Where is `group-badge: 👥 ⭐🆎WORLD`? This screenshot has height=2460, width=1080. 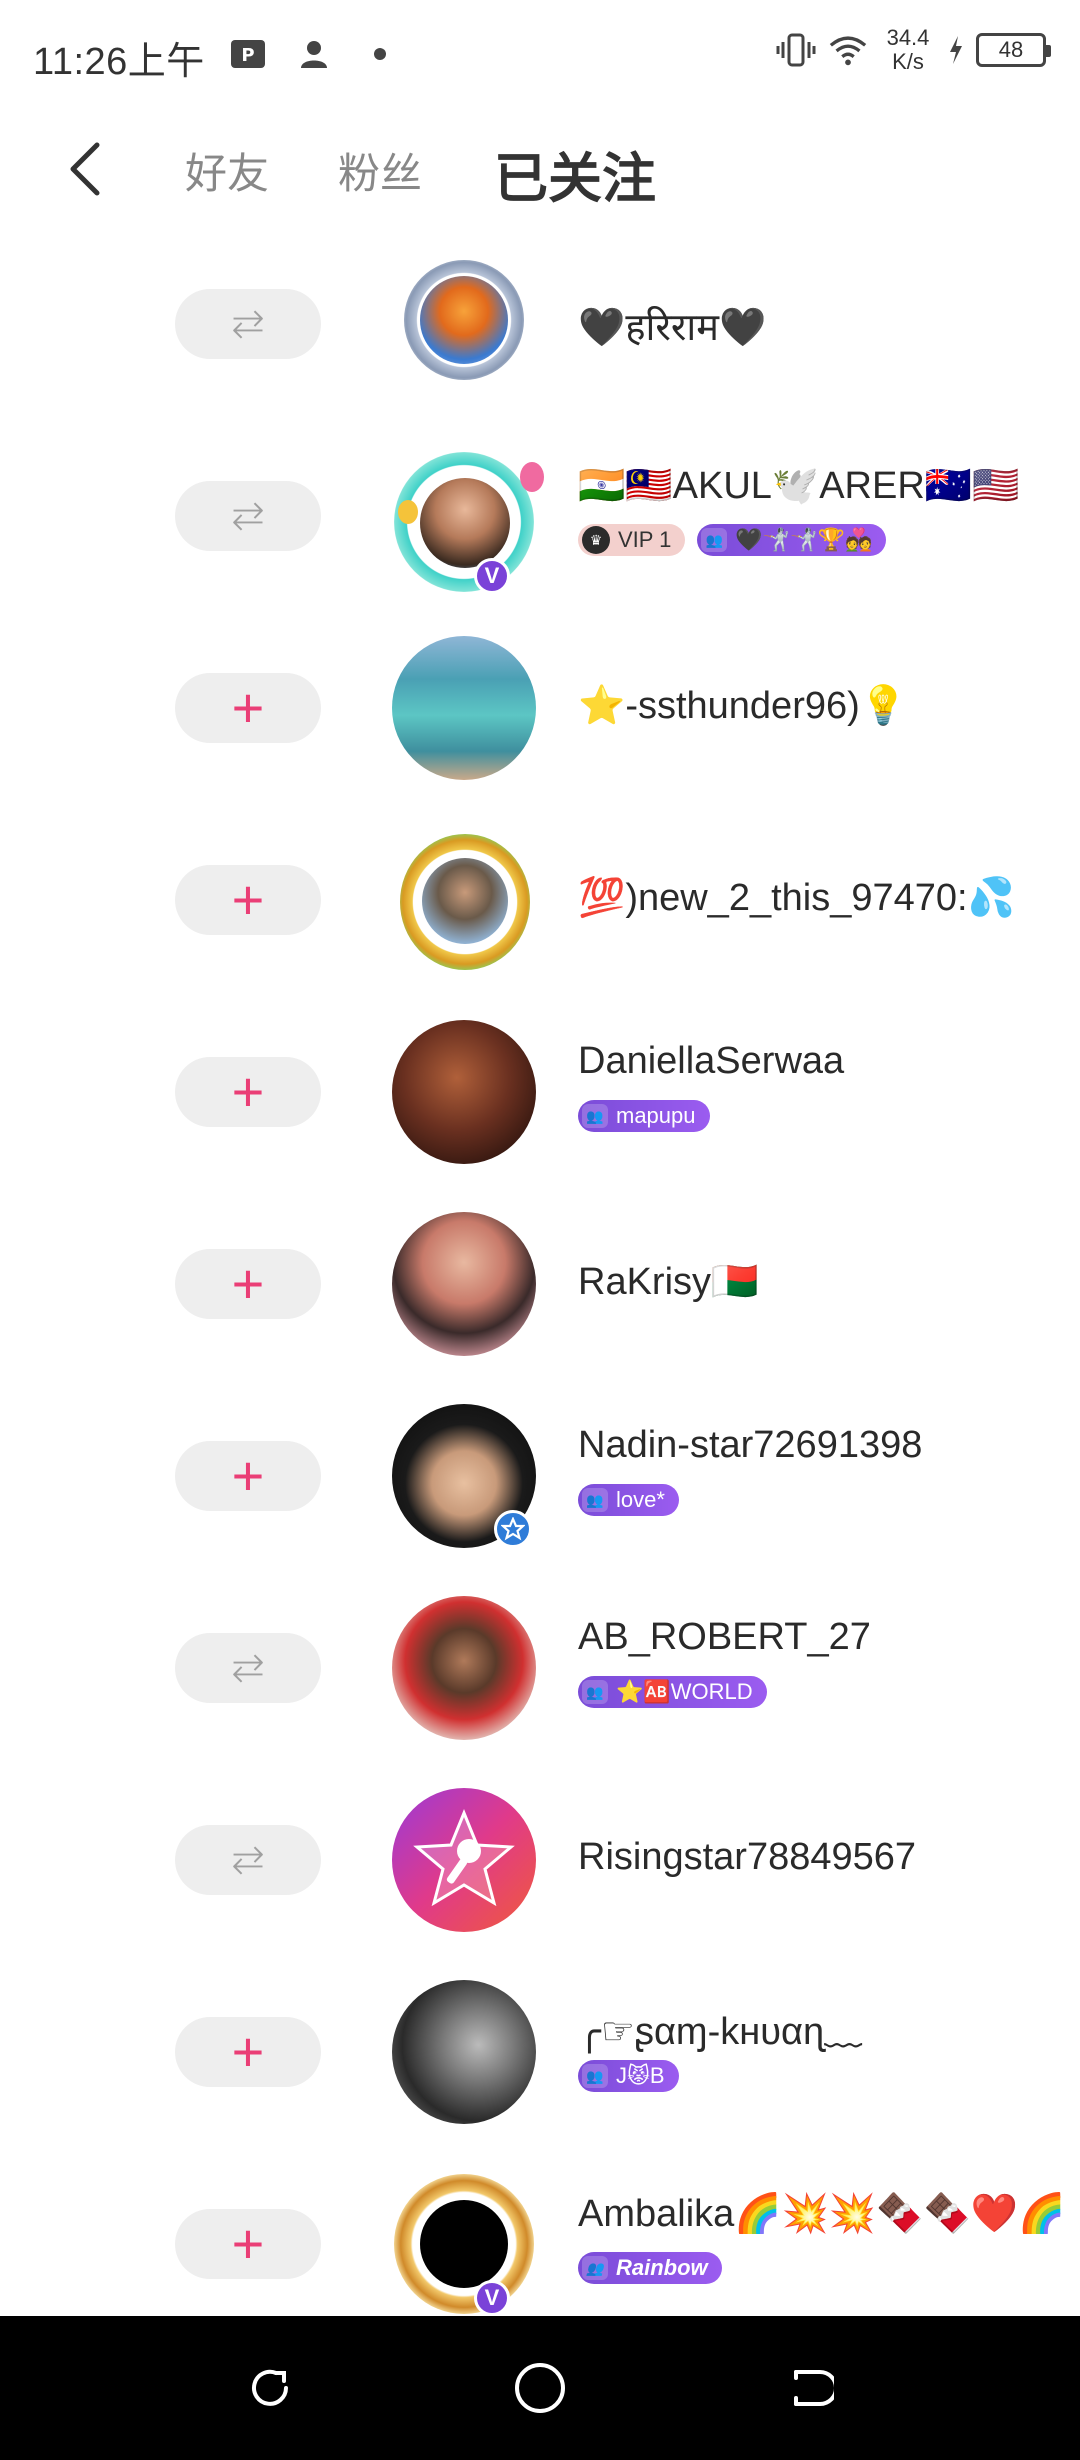 group-badge: 👥 ⭐🆎WORLD is located at coordinates (672, 1692).